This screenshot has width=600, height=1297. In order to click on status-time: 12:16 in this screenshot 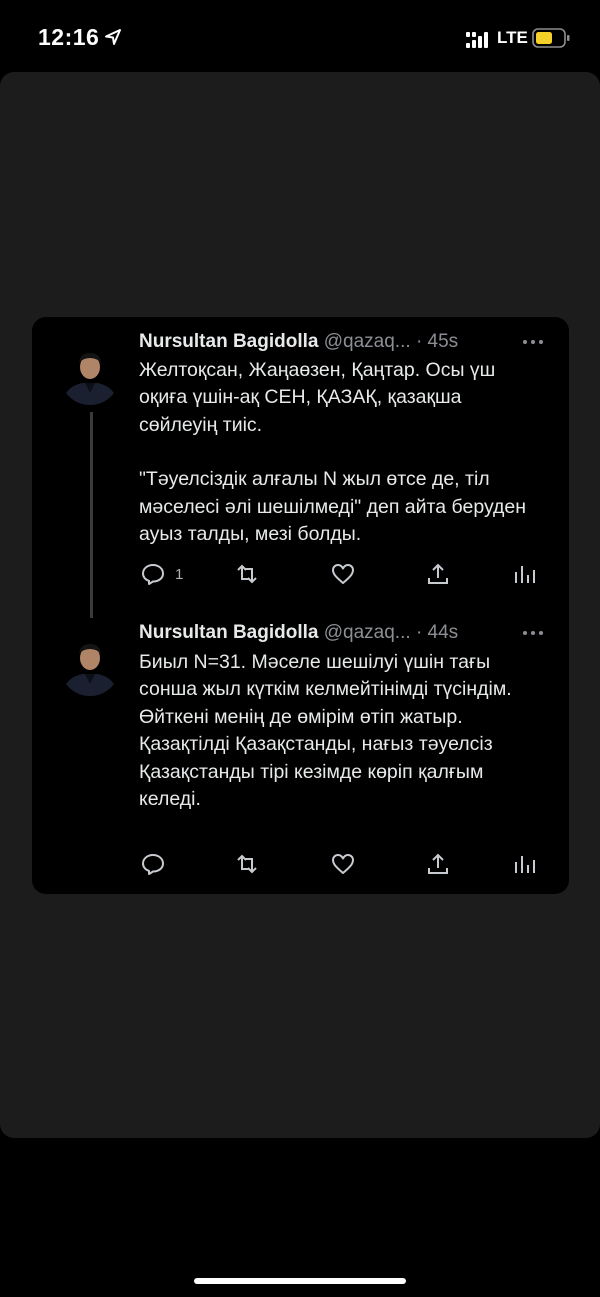, I will do `click(69, 37)`.